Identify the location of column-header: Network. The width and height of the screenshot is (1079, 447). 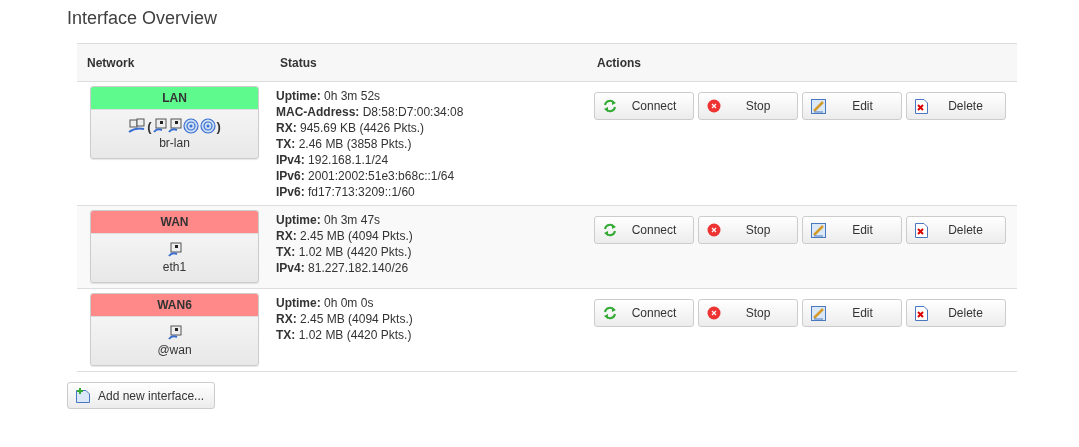
(111, 62).